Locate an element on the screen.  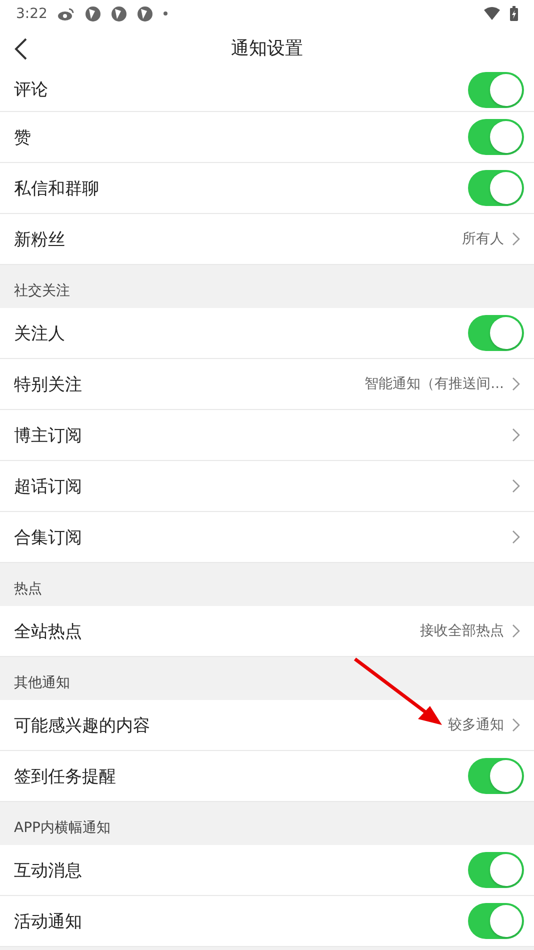
section-title: 社交关注 is located at coordinates (42, 291).